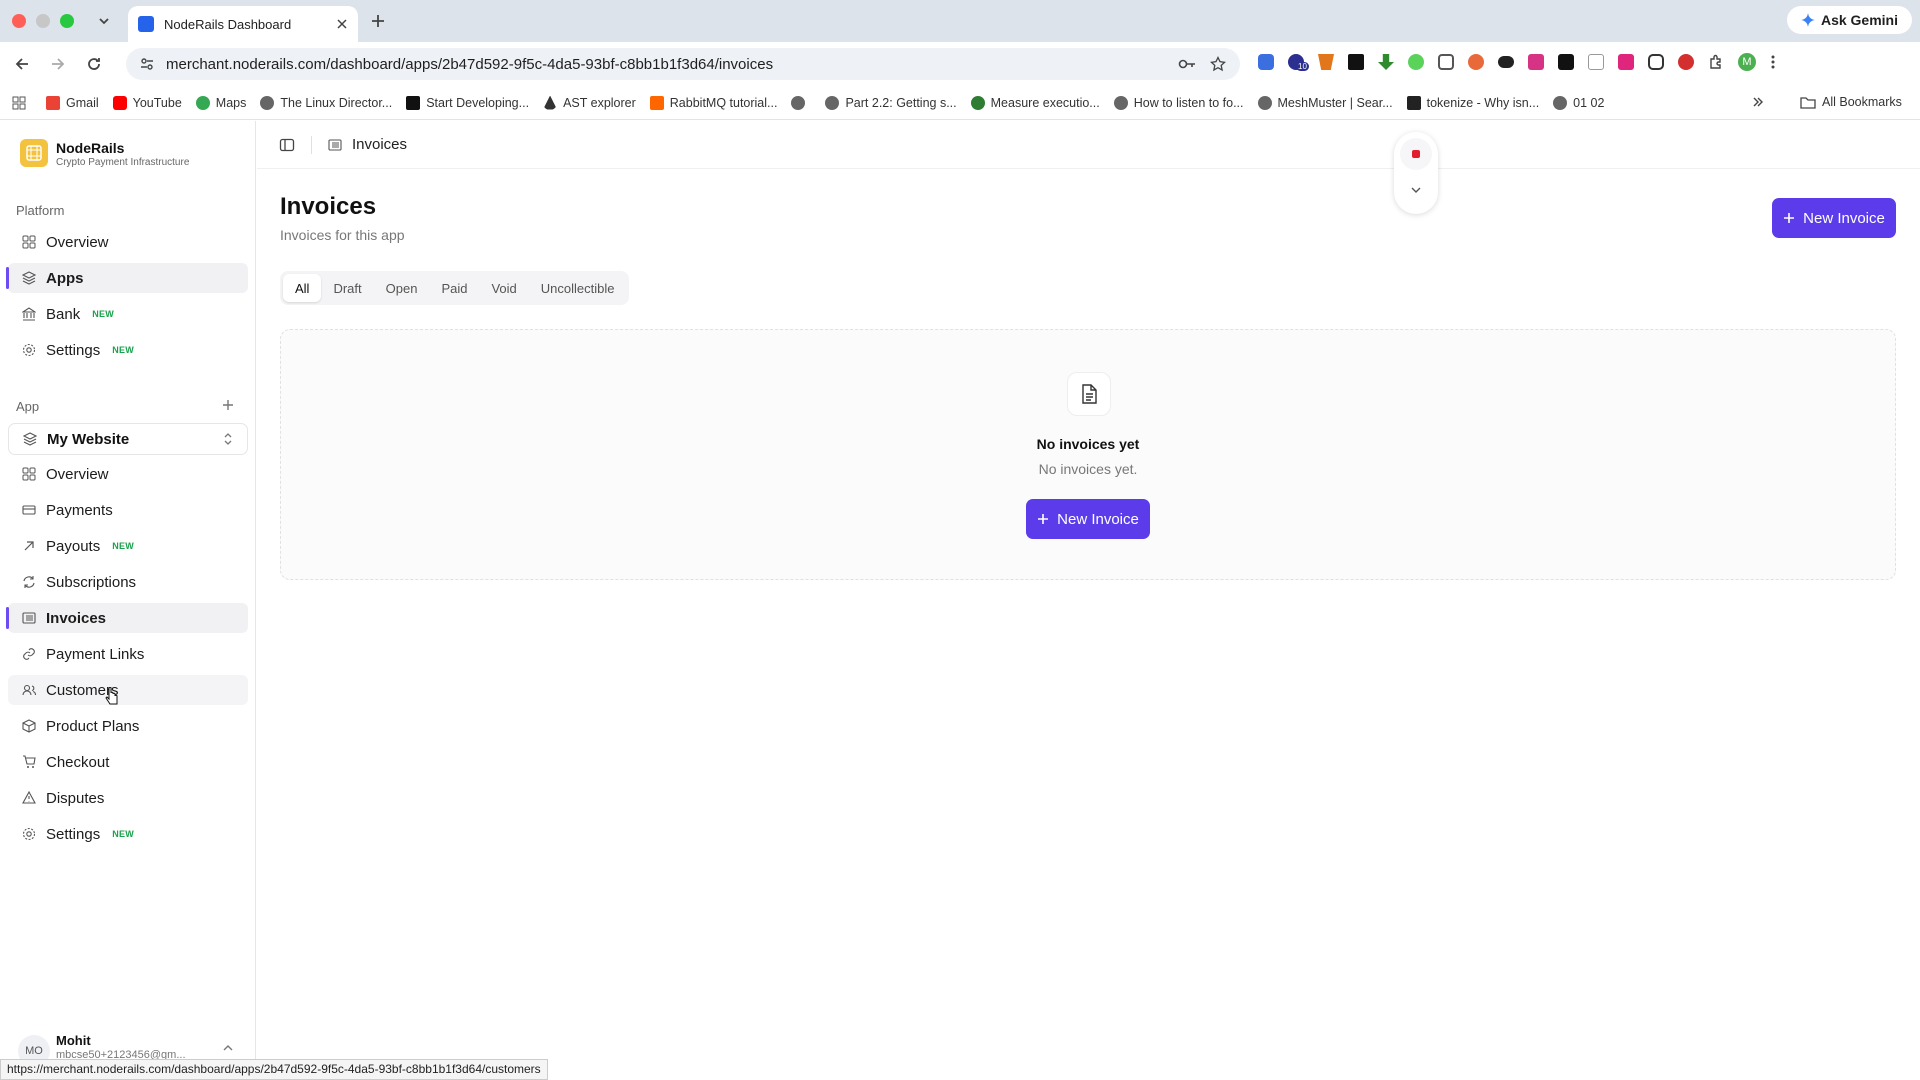 The height and width of the screenshot is (1080, 1920). What do you see at coordinates (29, 474) in the screenshot?
I see `grid-icon` at bounding box center [29, 474].